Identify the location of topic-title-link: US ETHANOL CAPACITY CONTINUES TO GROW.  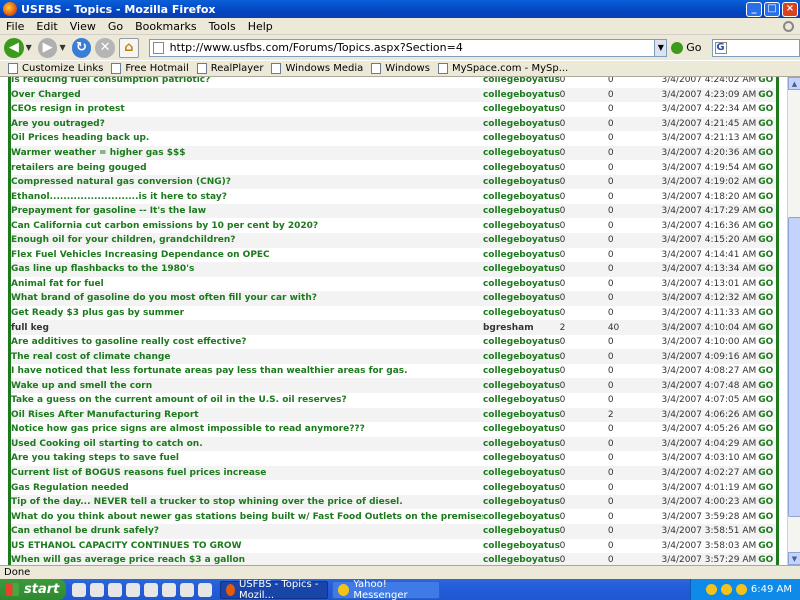
(247, 546).